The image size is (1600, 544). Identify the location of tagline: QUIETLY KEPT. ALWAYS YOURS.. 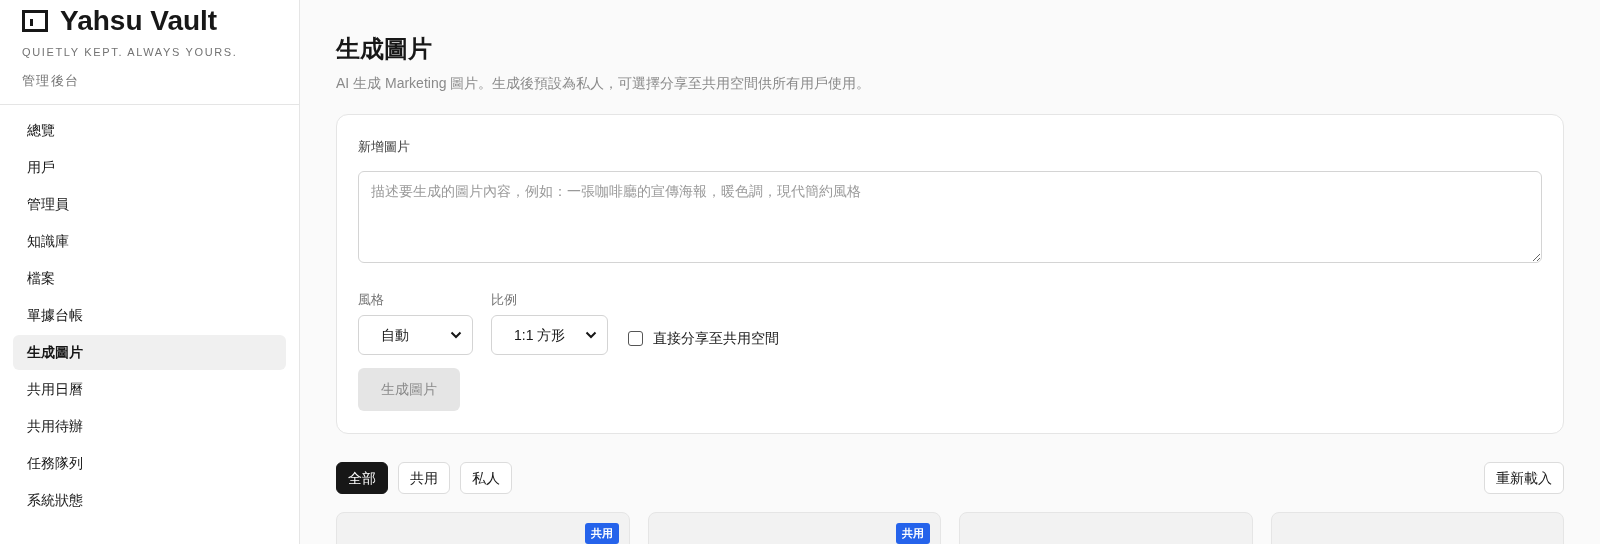
(130, 52).